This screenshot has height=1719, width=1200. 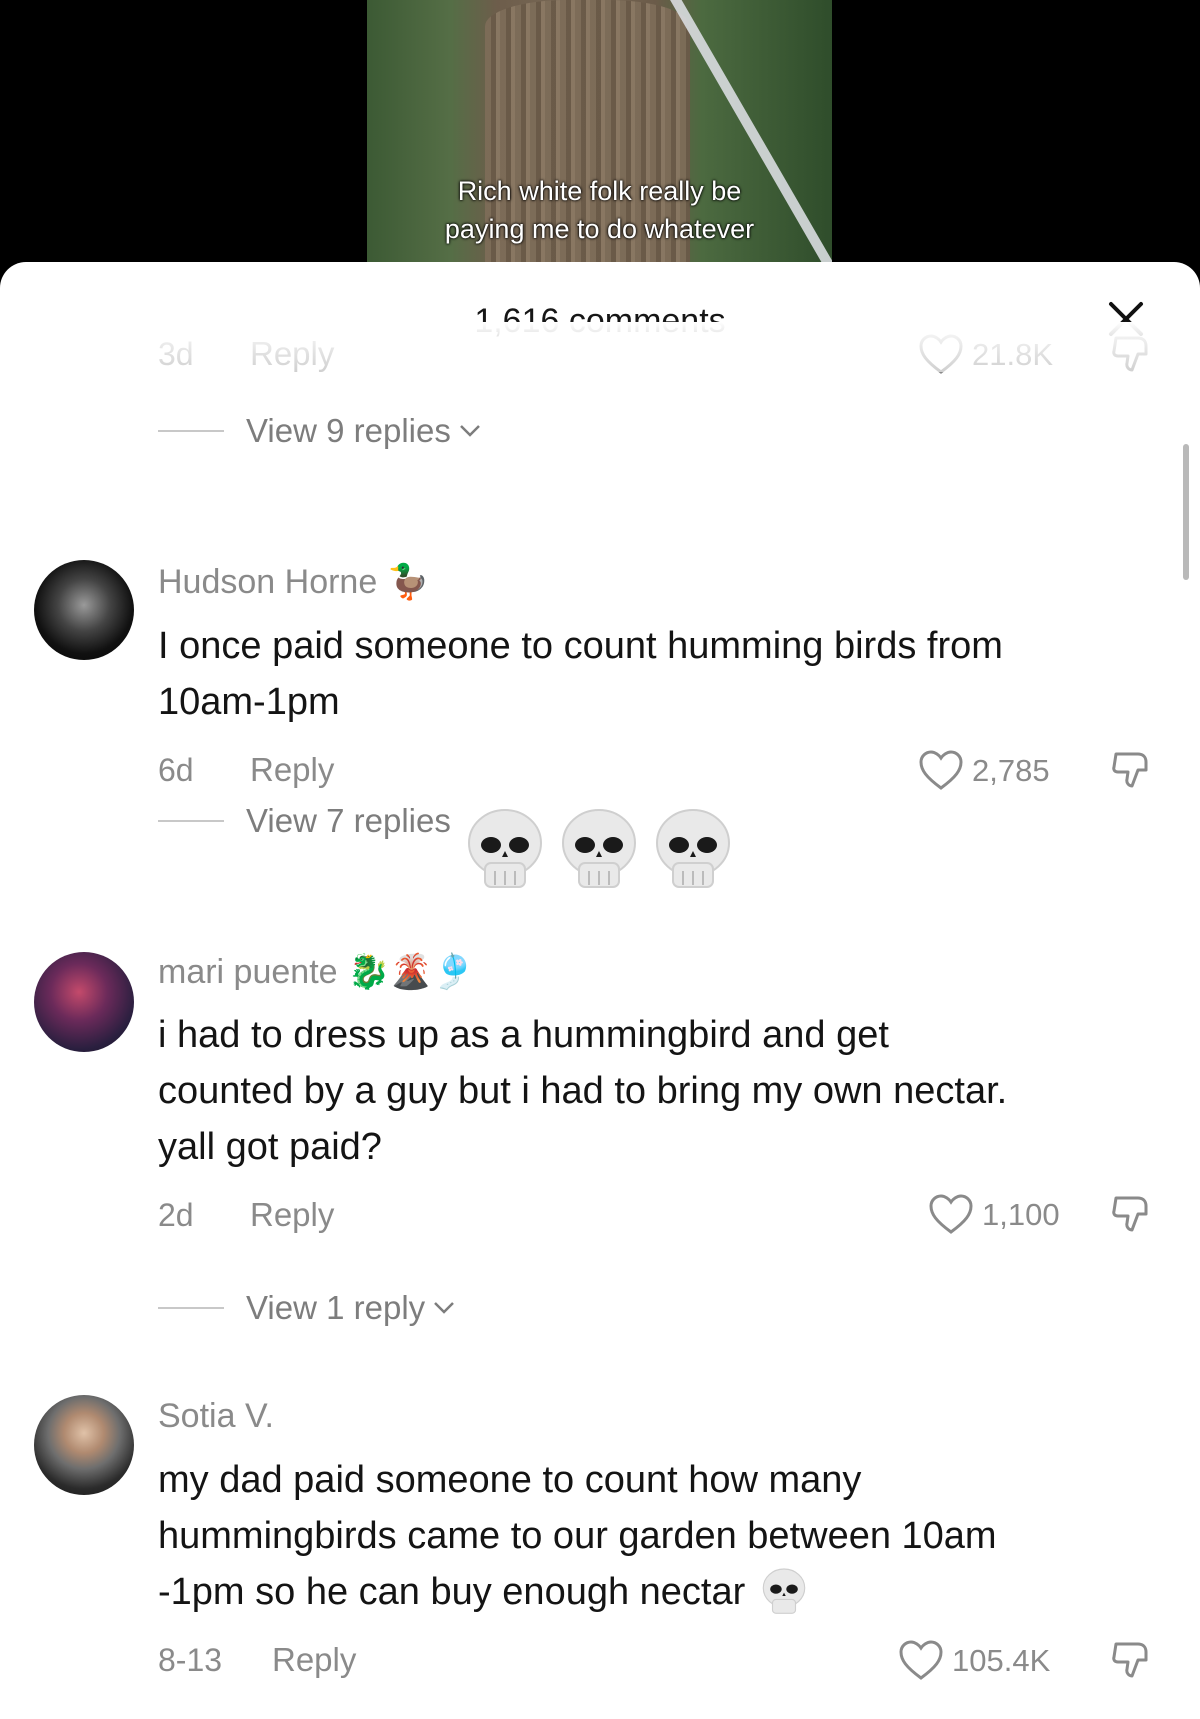 What do you see at coordinates (411, 972) in the screenshot?
I see `dragon-volcano-emoji-icon: 🐉🌋🎐` at bounding box center [411, 972].